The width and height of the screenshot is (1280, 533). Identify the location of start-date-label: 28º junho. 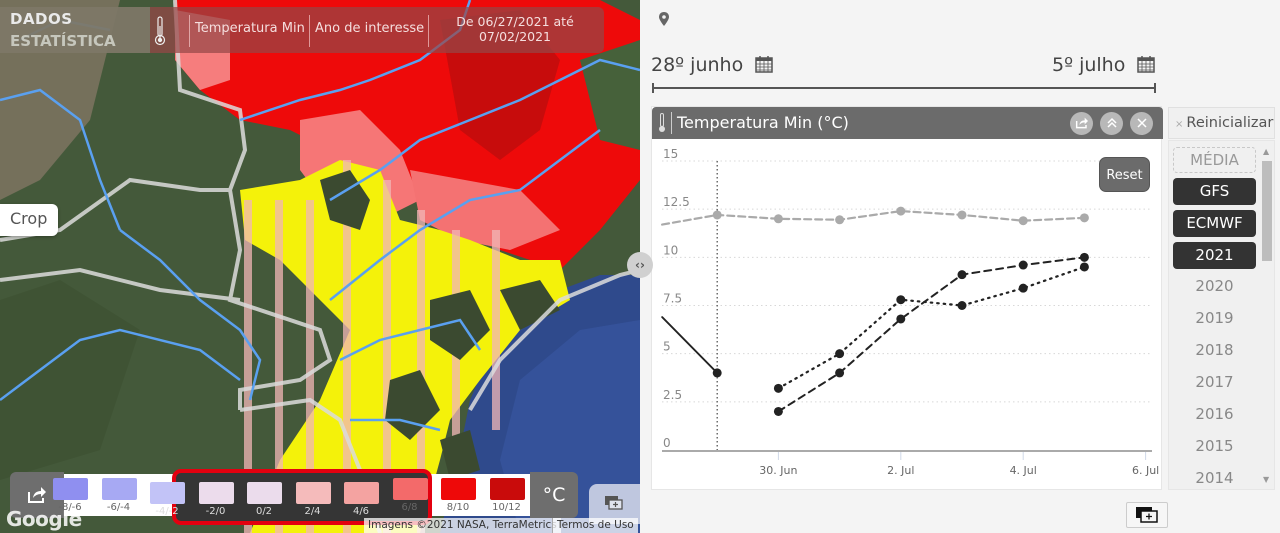
(697, 65).